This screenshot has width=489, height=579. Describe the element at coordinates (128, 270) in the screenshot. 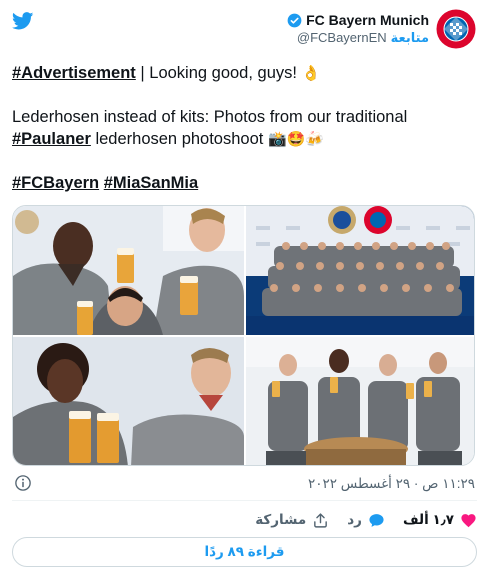

I see `photo-players-laughing` at that location.